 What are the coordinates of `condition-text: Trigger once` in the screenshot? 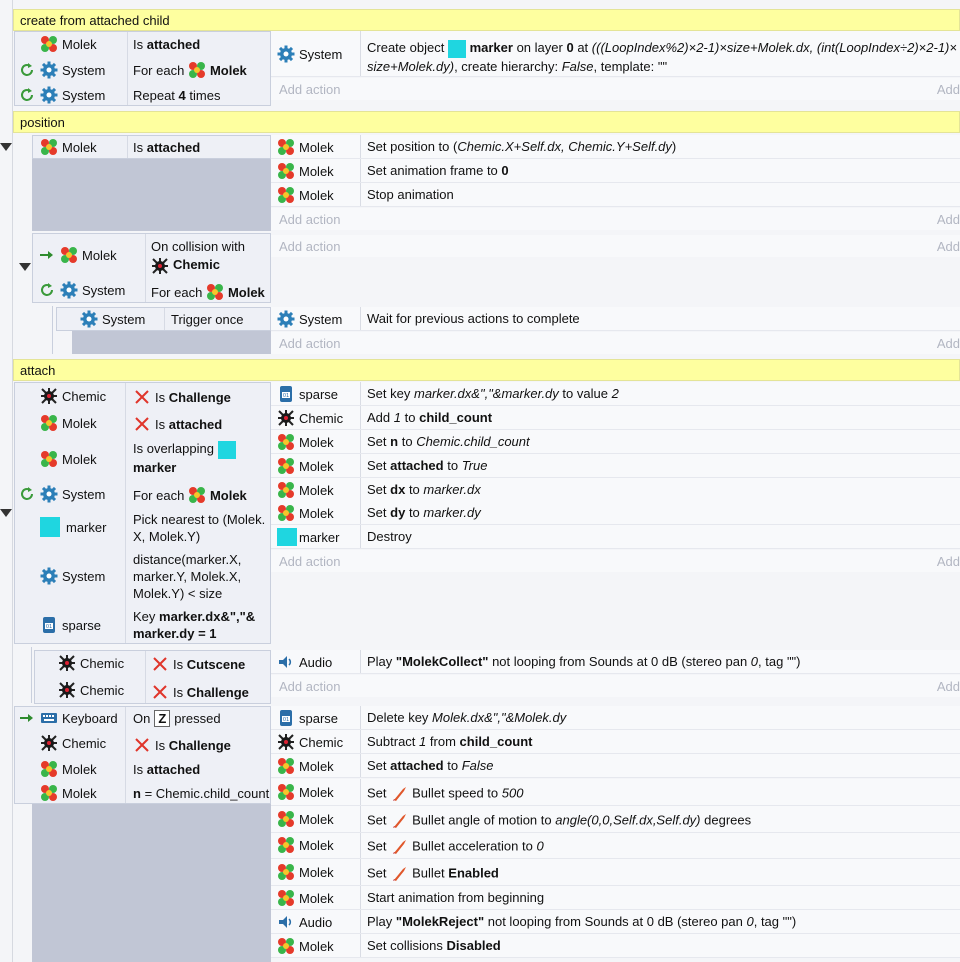 It's located at (207, 319).